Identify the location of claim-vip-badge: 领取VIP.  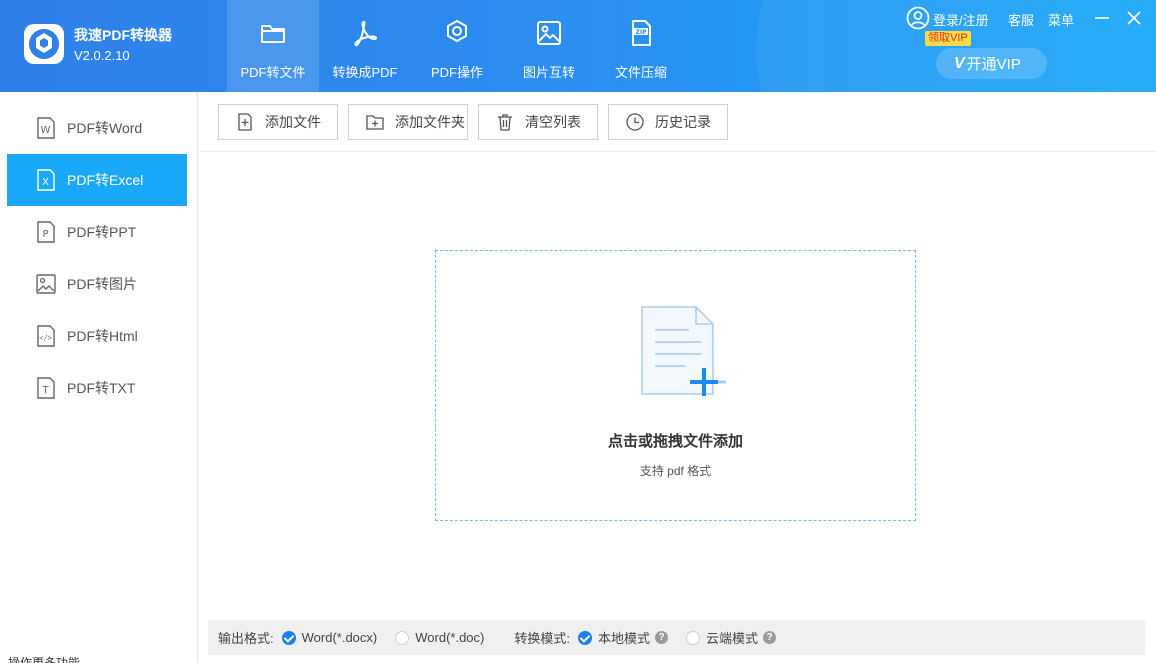
(948, 38).